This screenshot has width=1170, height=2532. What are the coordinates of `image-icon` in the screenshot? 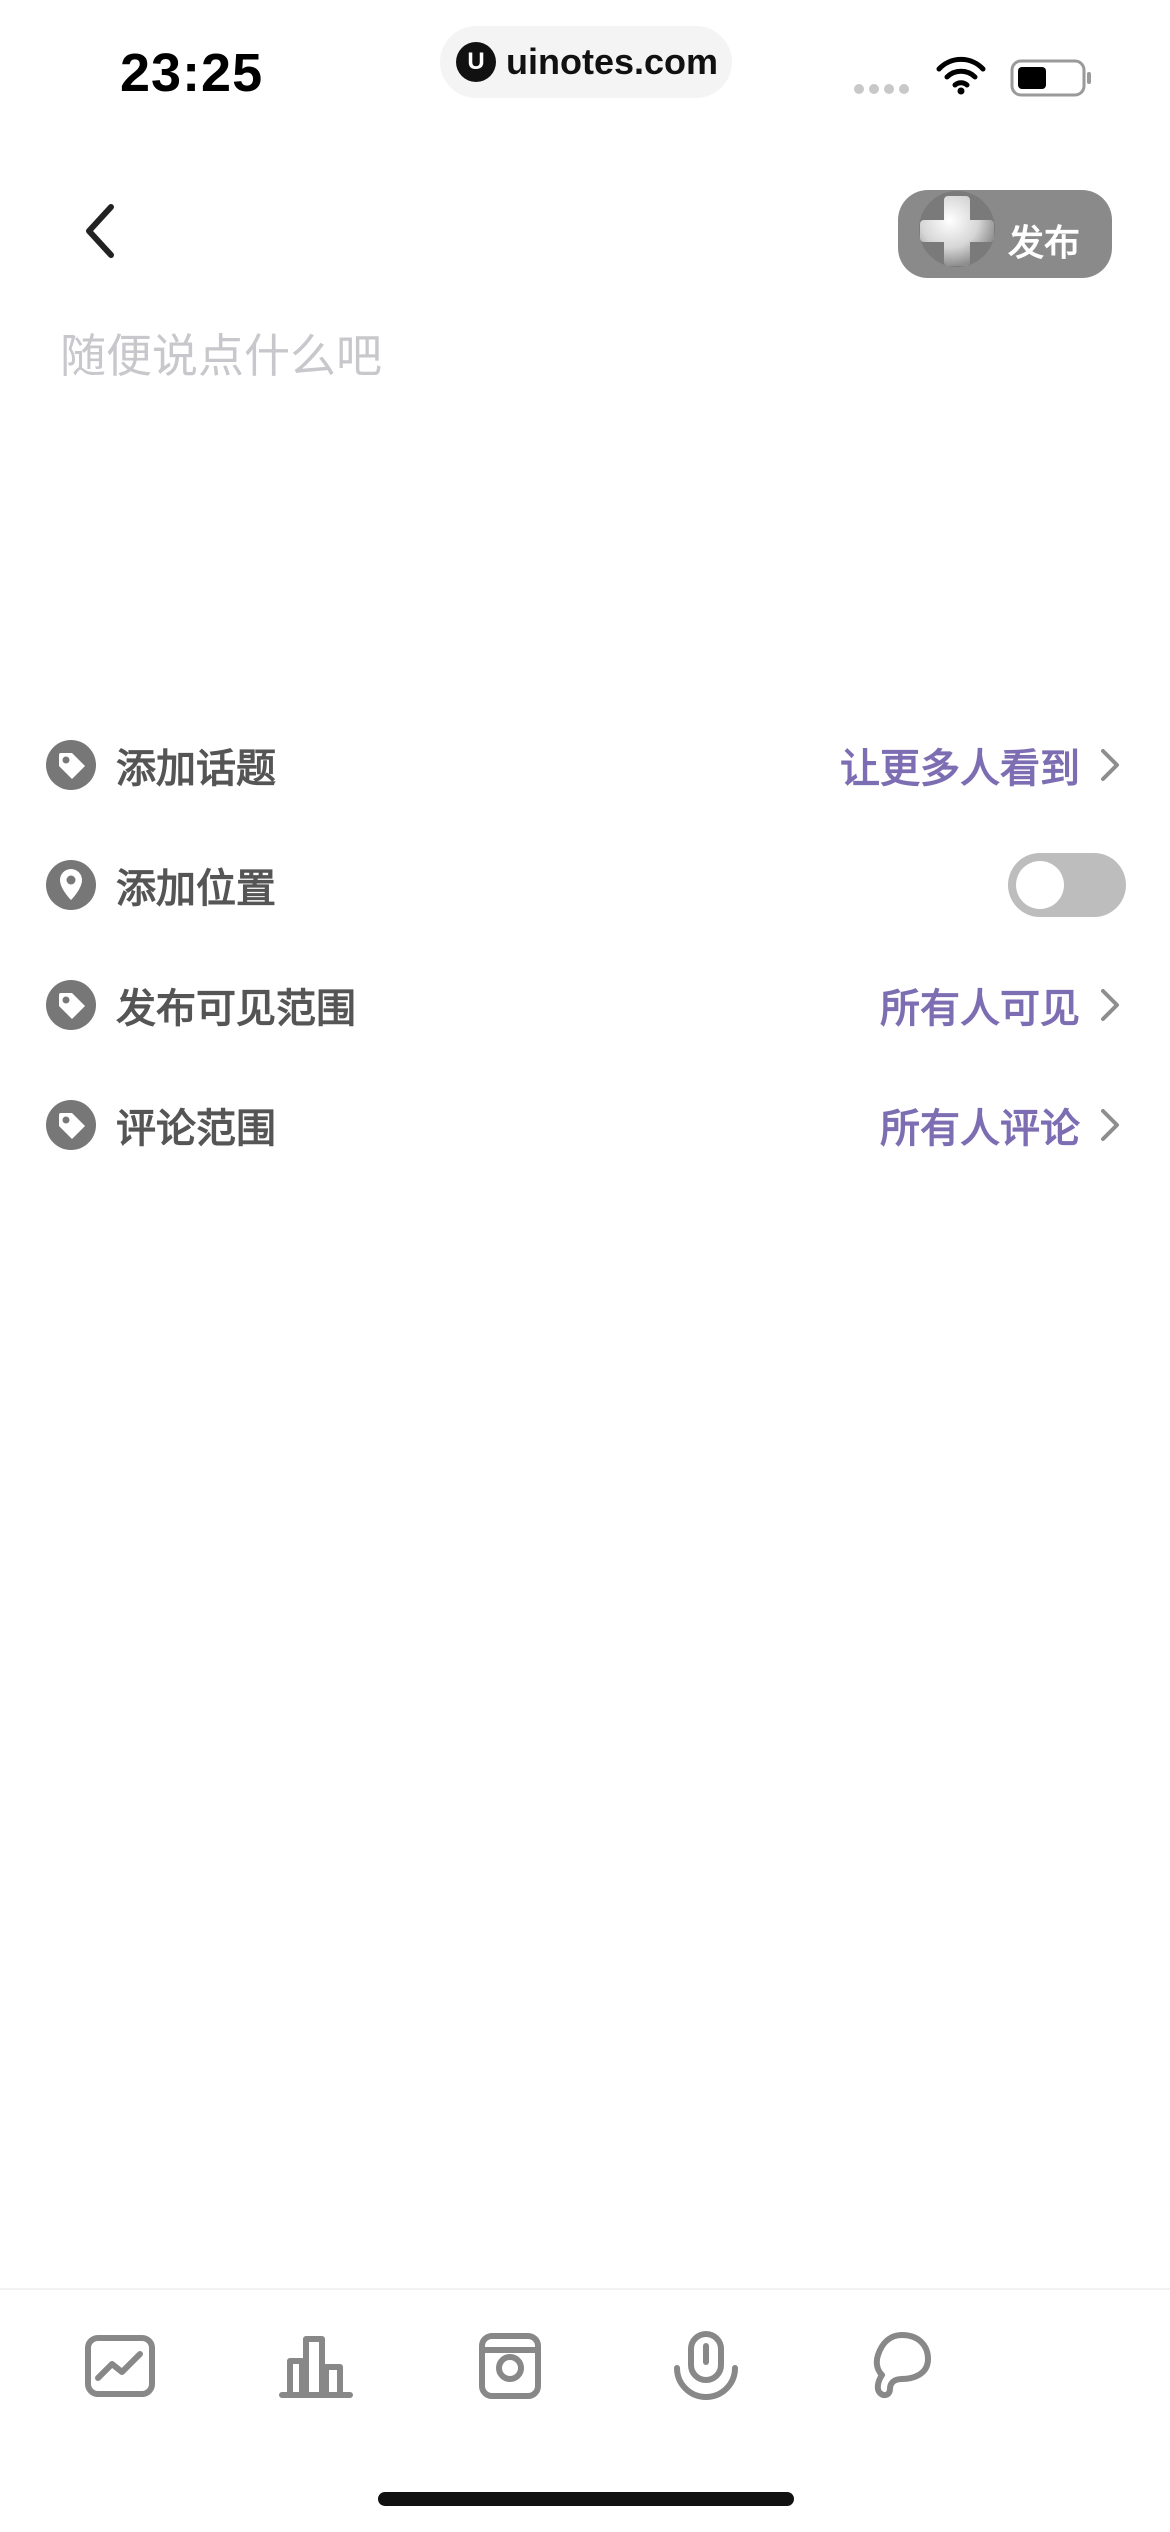 It's located at (120, 2366).